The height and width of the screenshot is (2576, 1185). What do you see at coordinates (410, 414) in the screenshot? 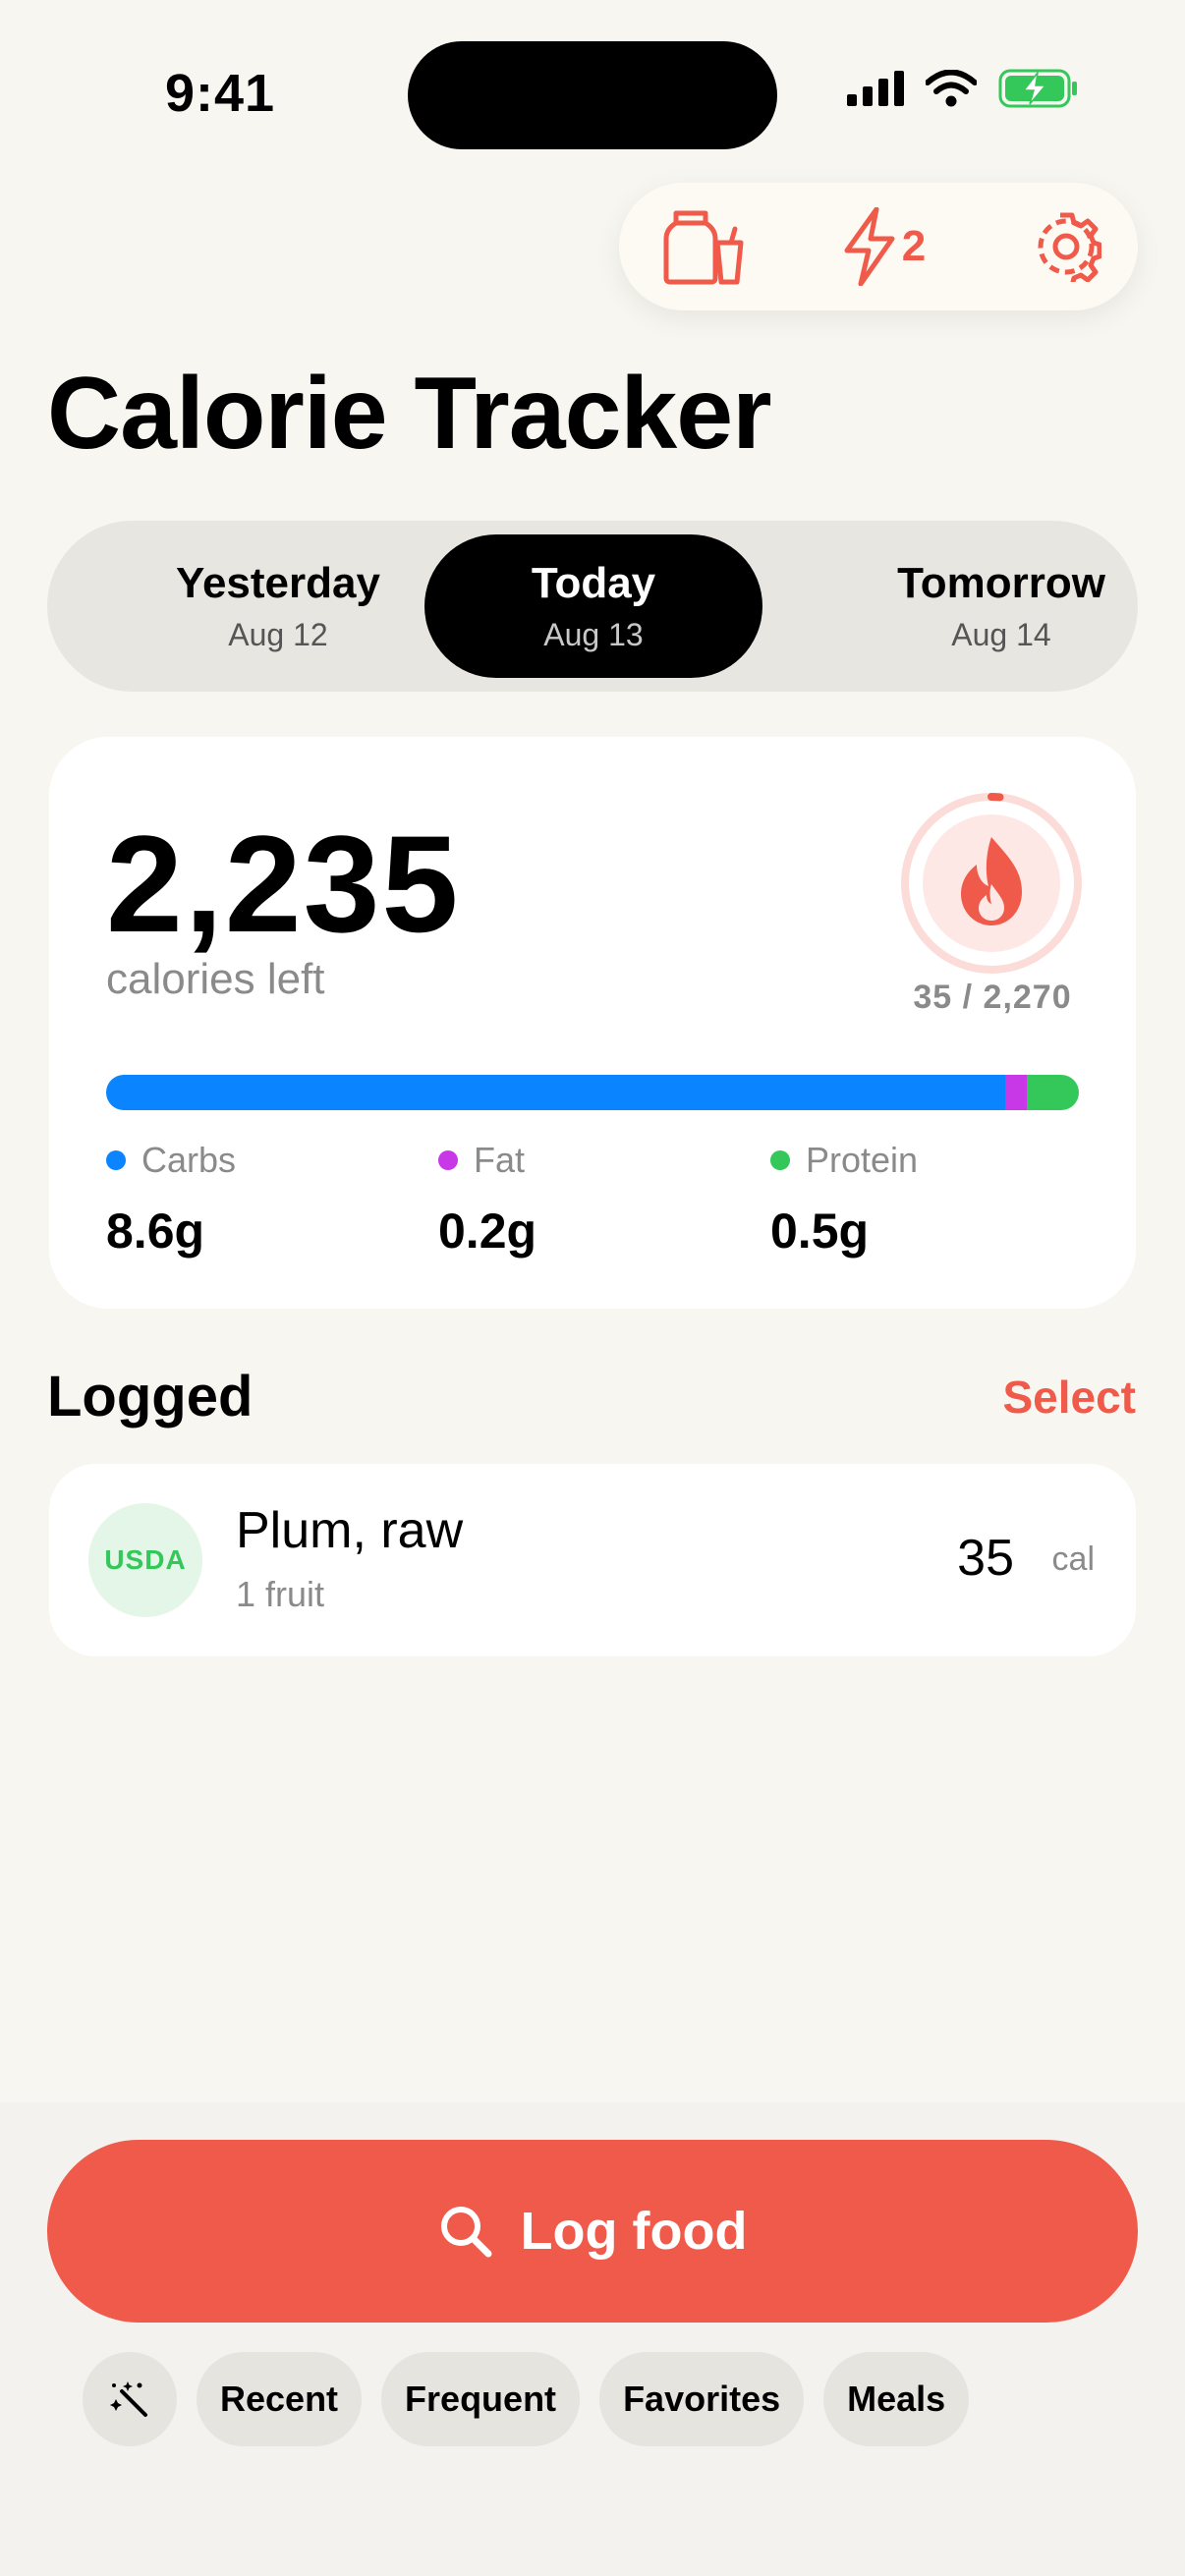
I see `page-title: Calorie Tracker` at bounding box center [410, 414].